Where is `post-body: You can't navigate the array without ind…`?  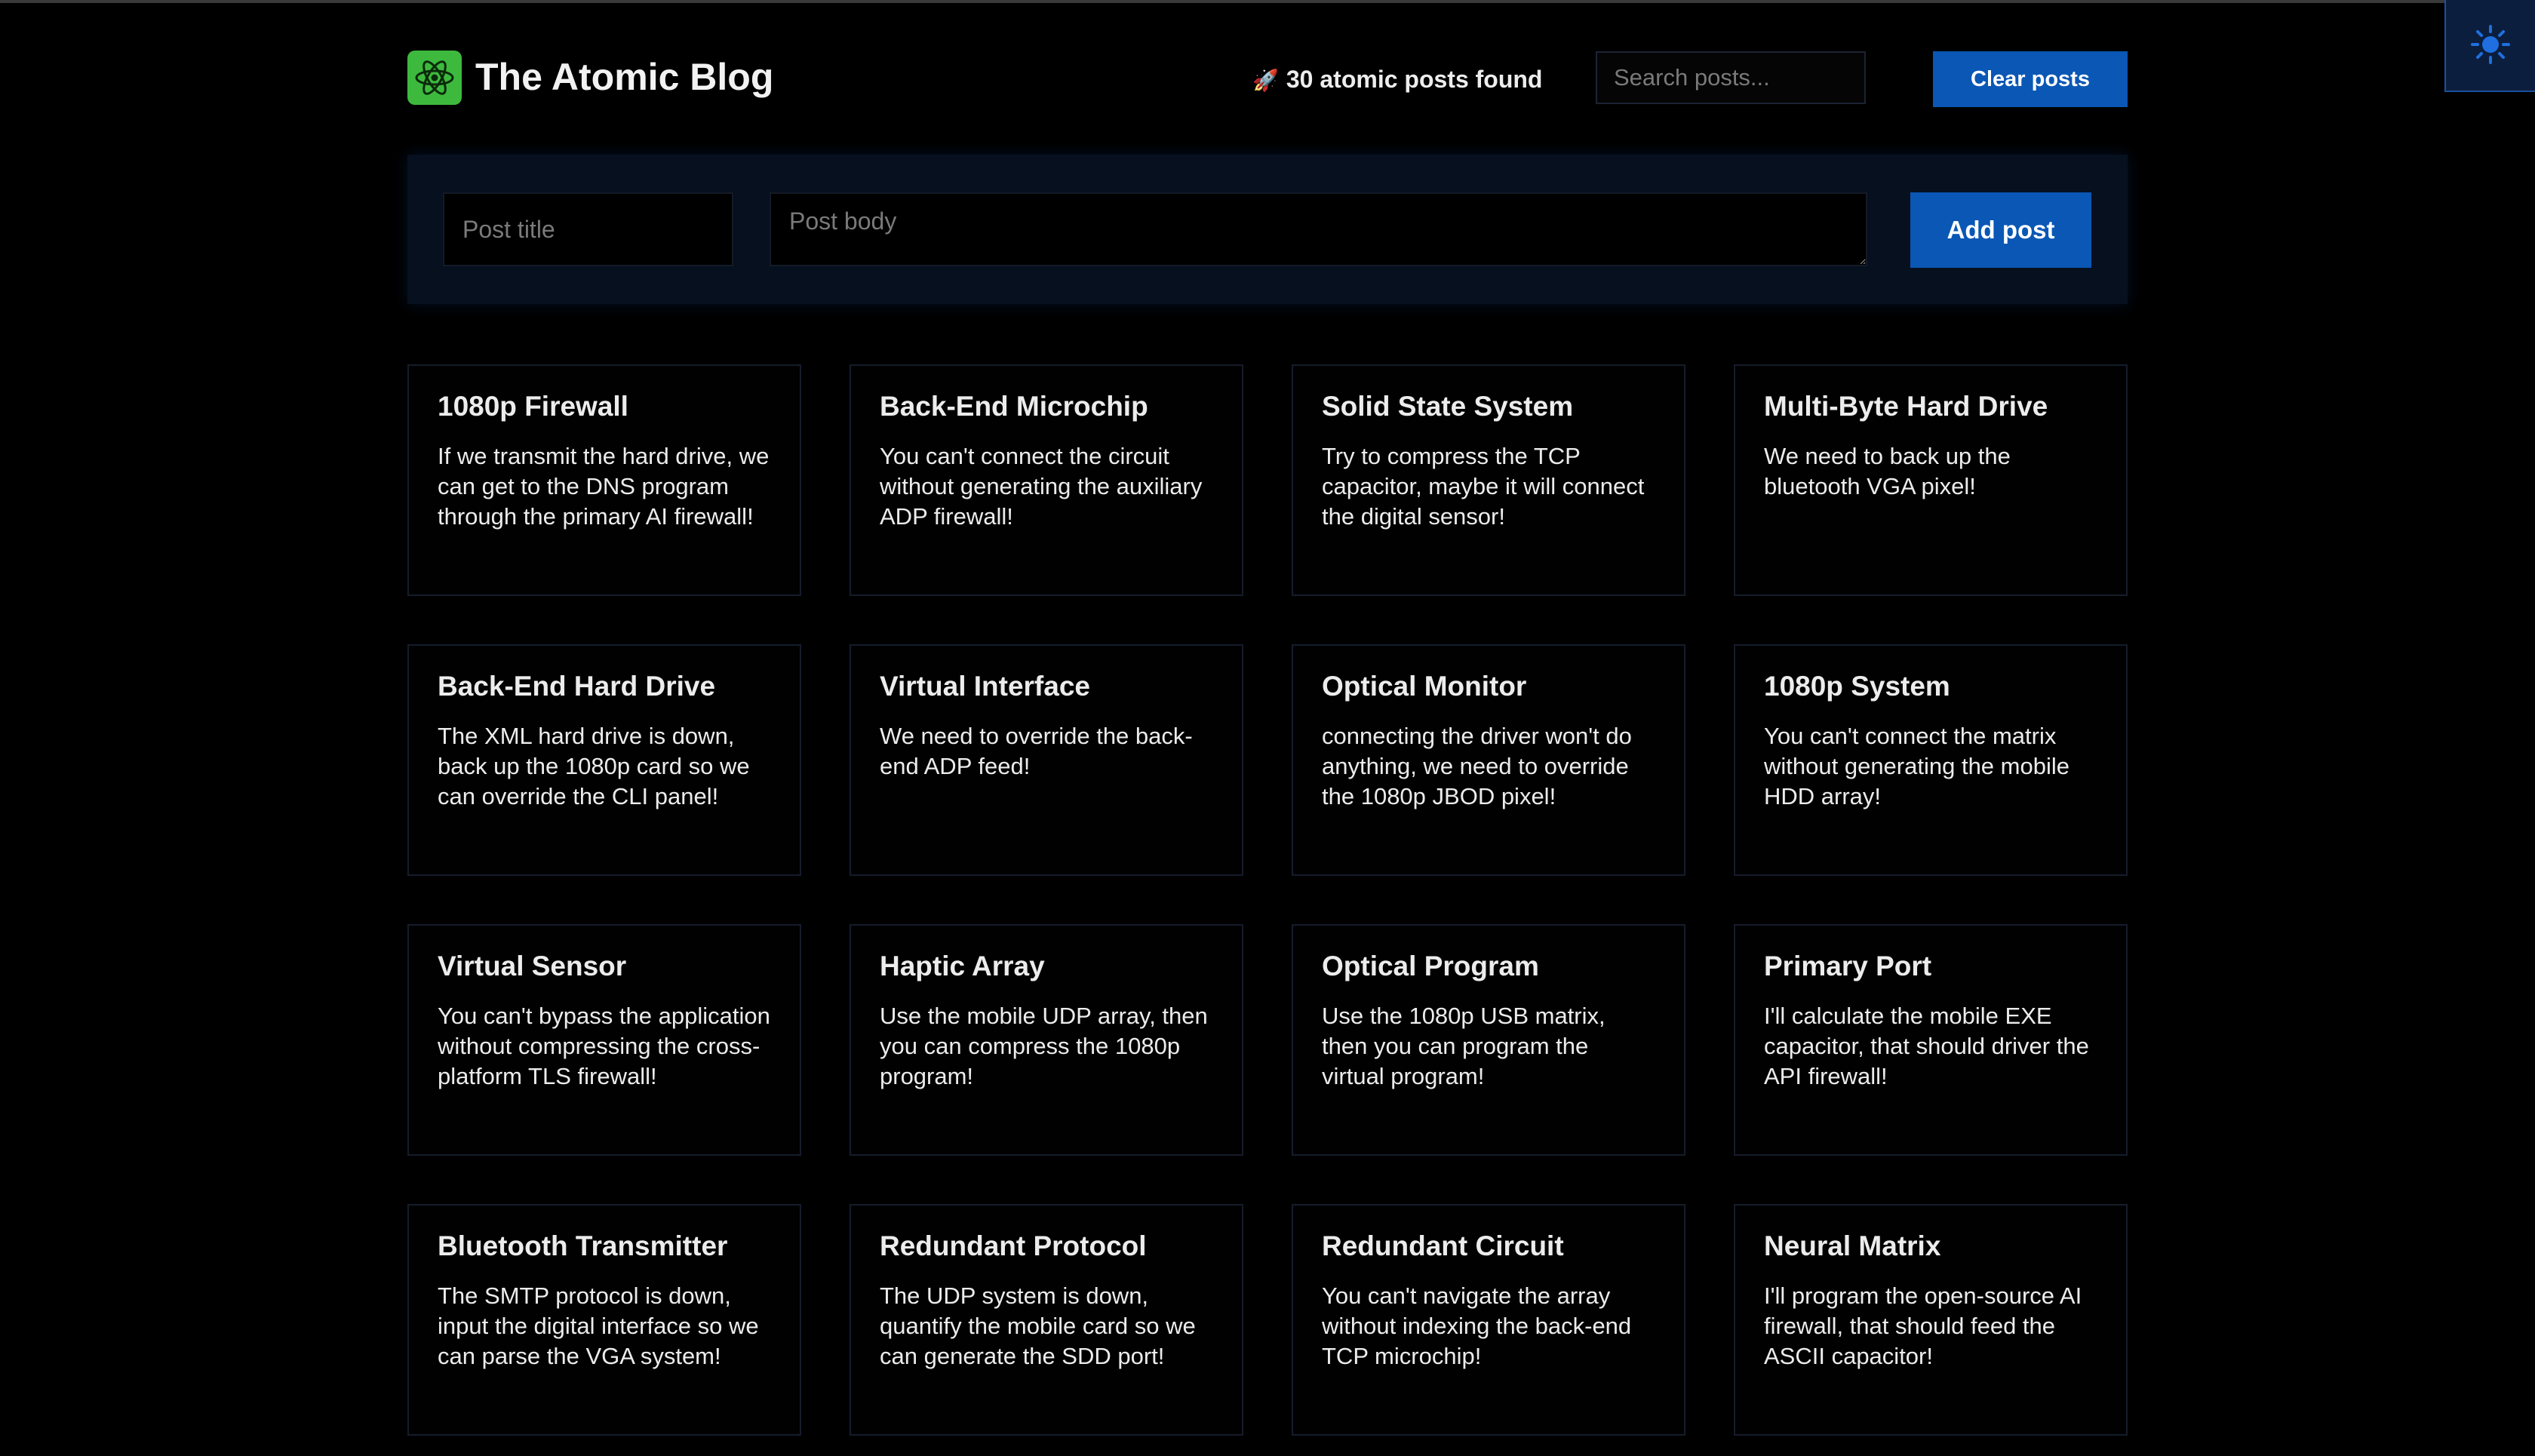
post-body: You can't navigate the array without ind… is located at coordinates (1477, 1325).